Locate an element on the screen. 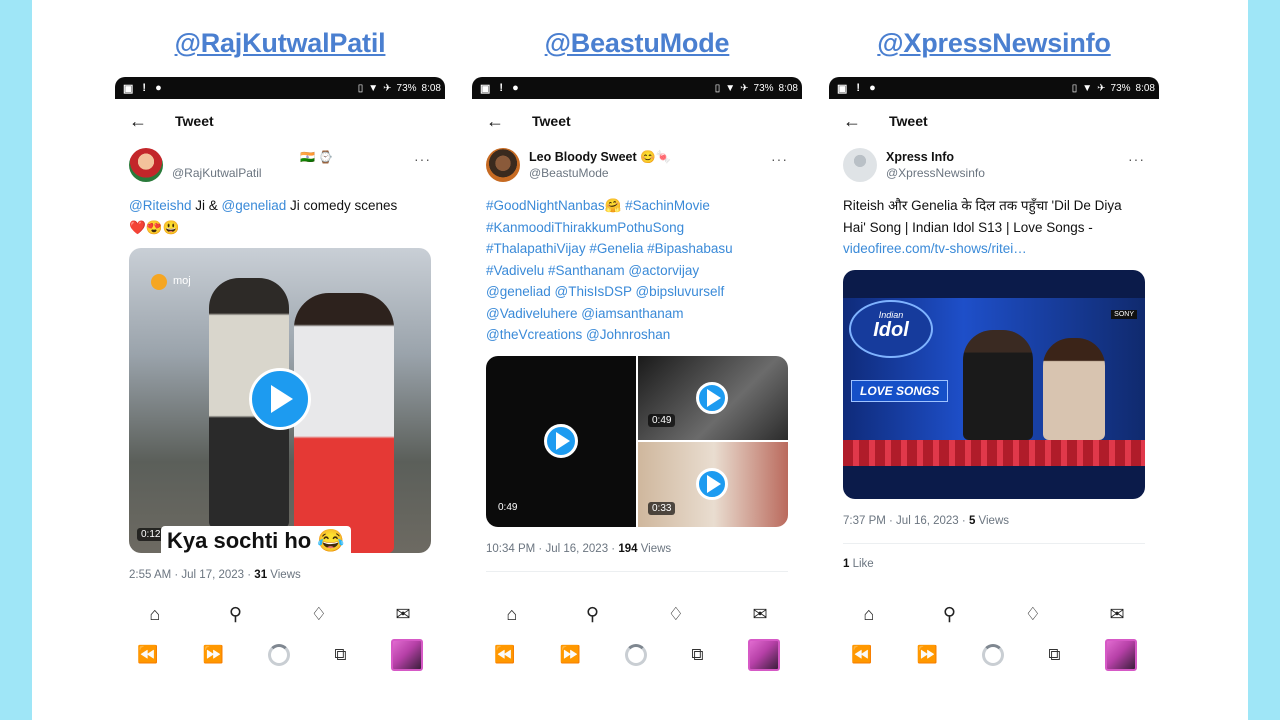 This screenshot has width=1280, height=720. love-songs-banner: LOVE SONGS is located at coordinates (900, 390).